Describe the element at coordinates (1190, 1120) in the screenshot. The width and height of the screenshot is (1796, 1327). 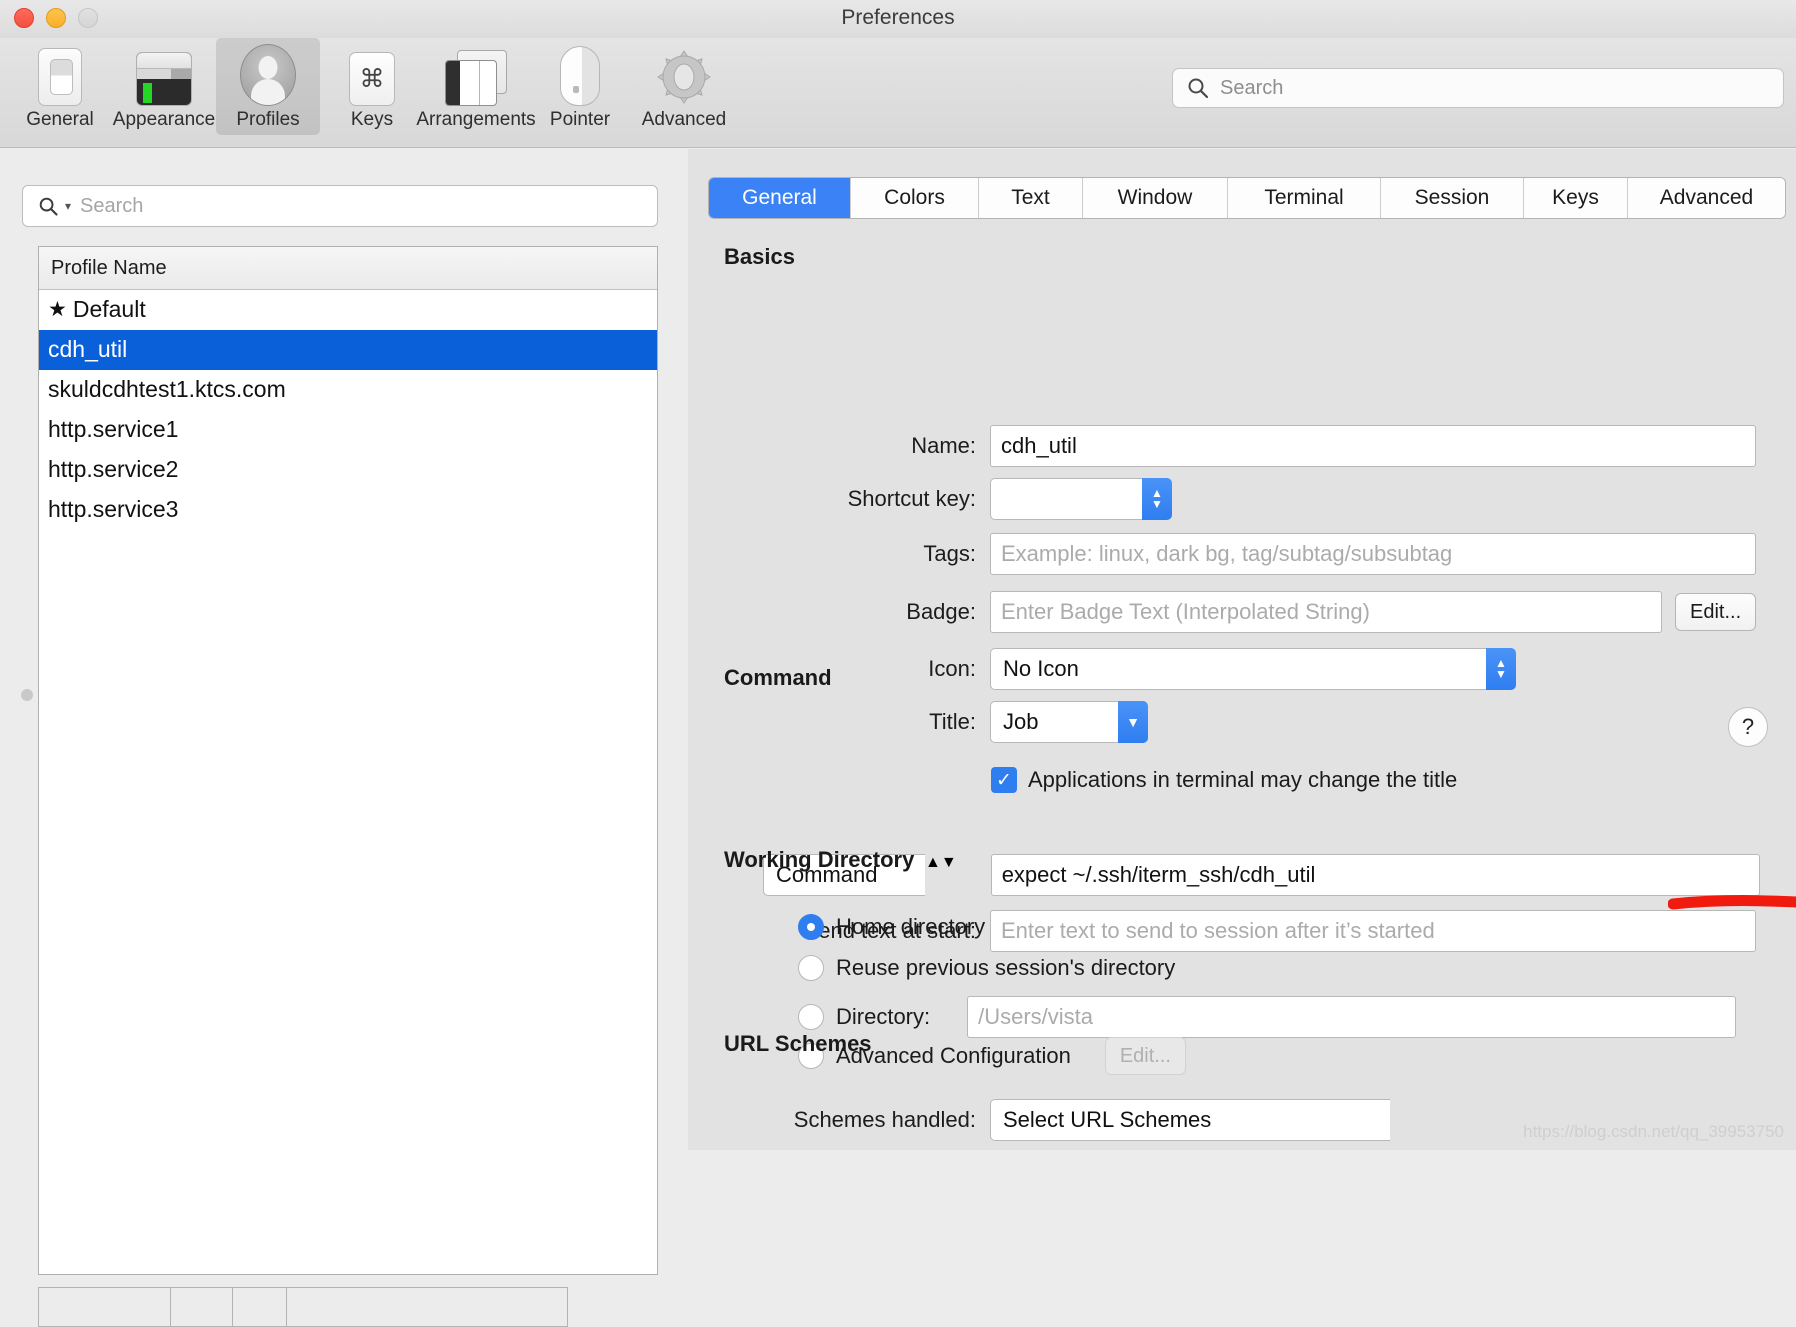
I see `url-schemes-select: Select URL Schemes` at that location.